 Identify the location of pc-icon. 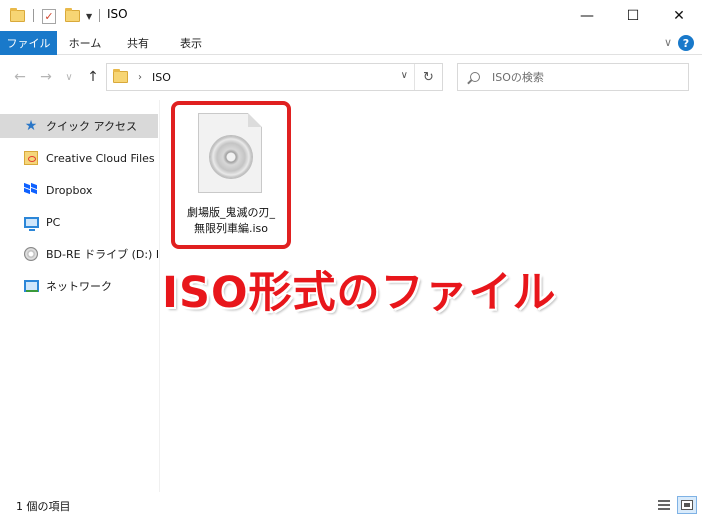
(31, 222).